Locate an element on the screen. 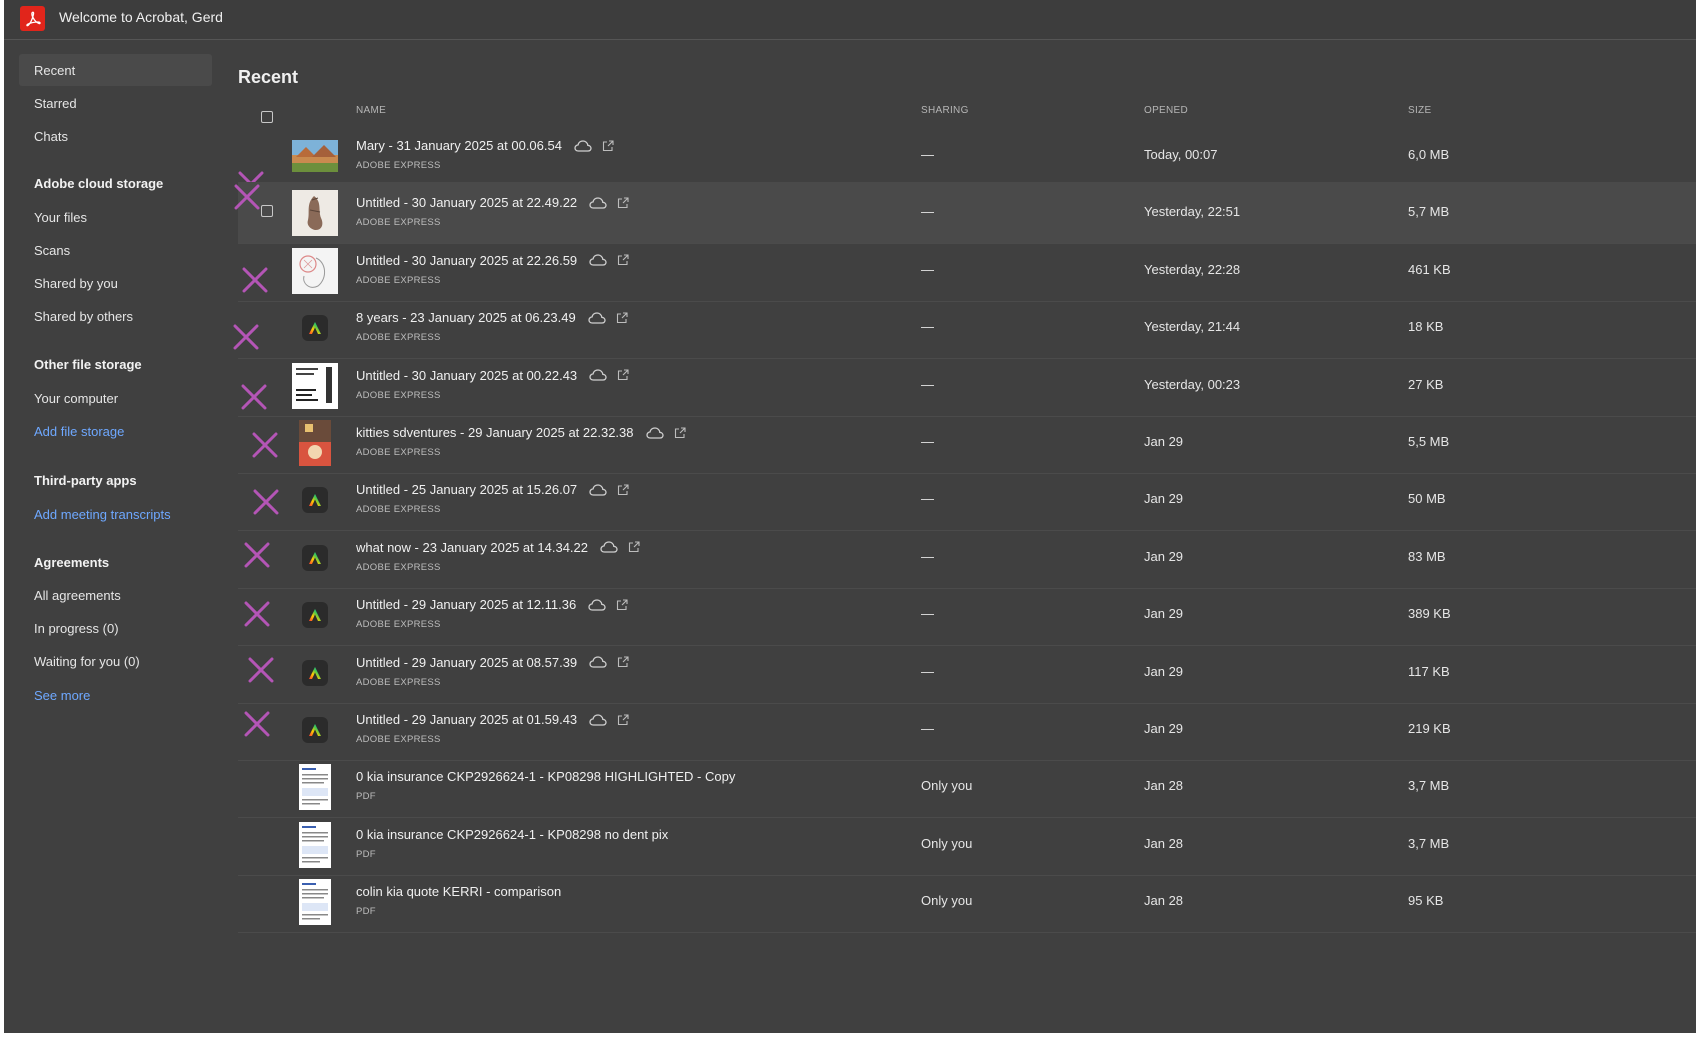 This screenshot has width=1696, height=1038. see-more-link: See more is located at coordinates (62, 695).